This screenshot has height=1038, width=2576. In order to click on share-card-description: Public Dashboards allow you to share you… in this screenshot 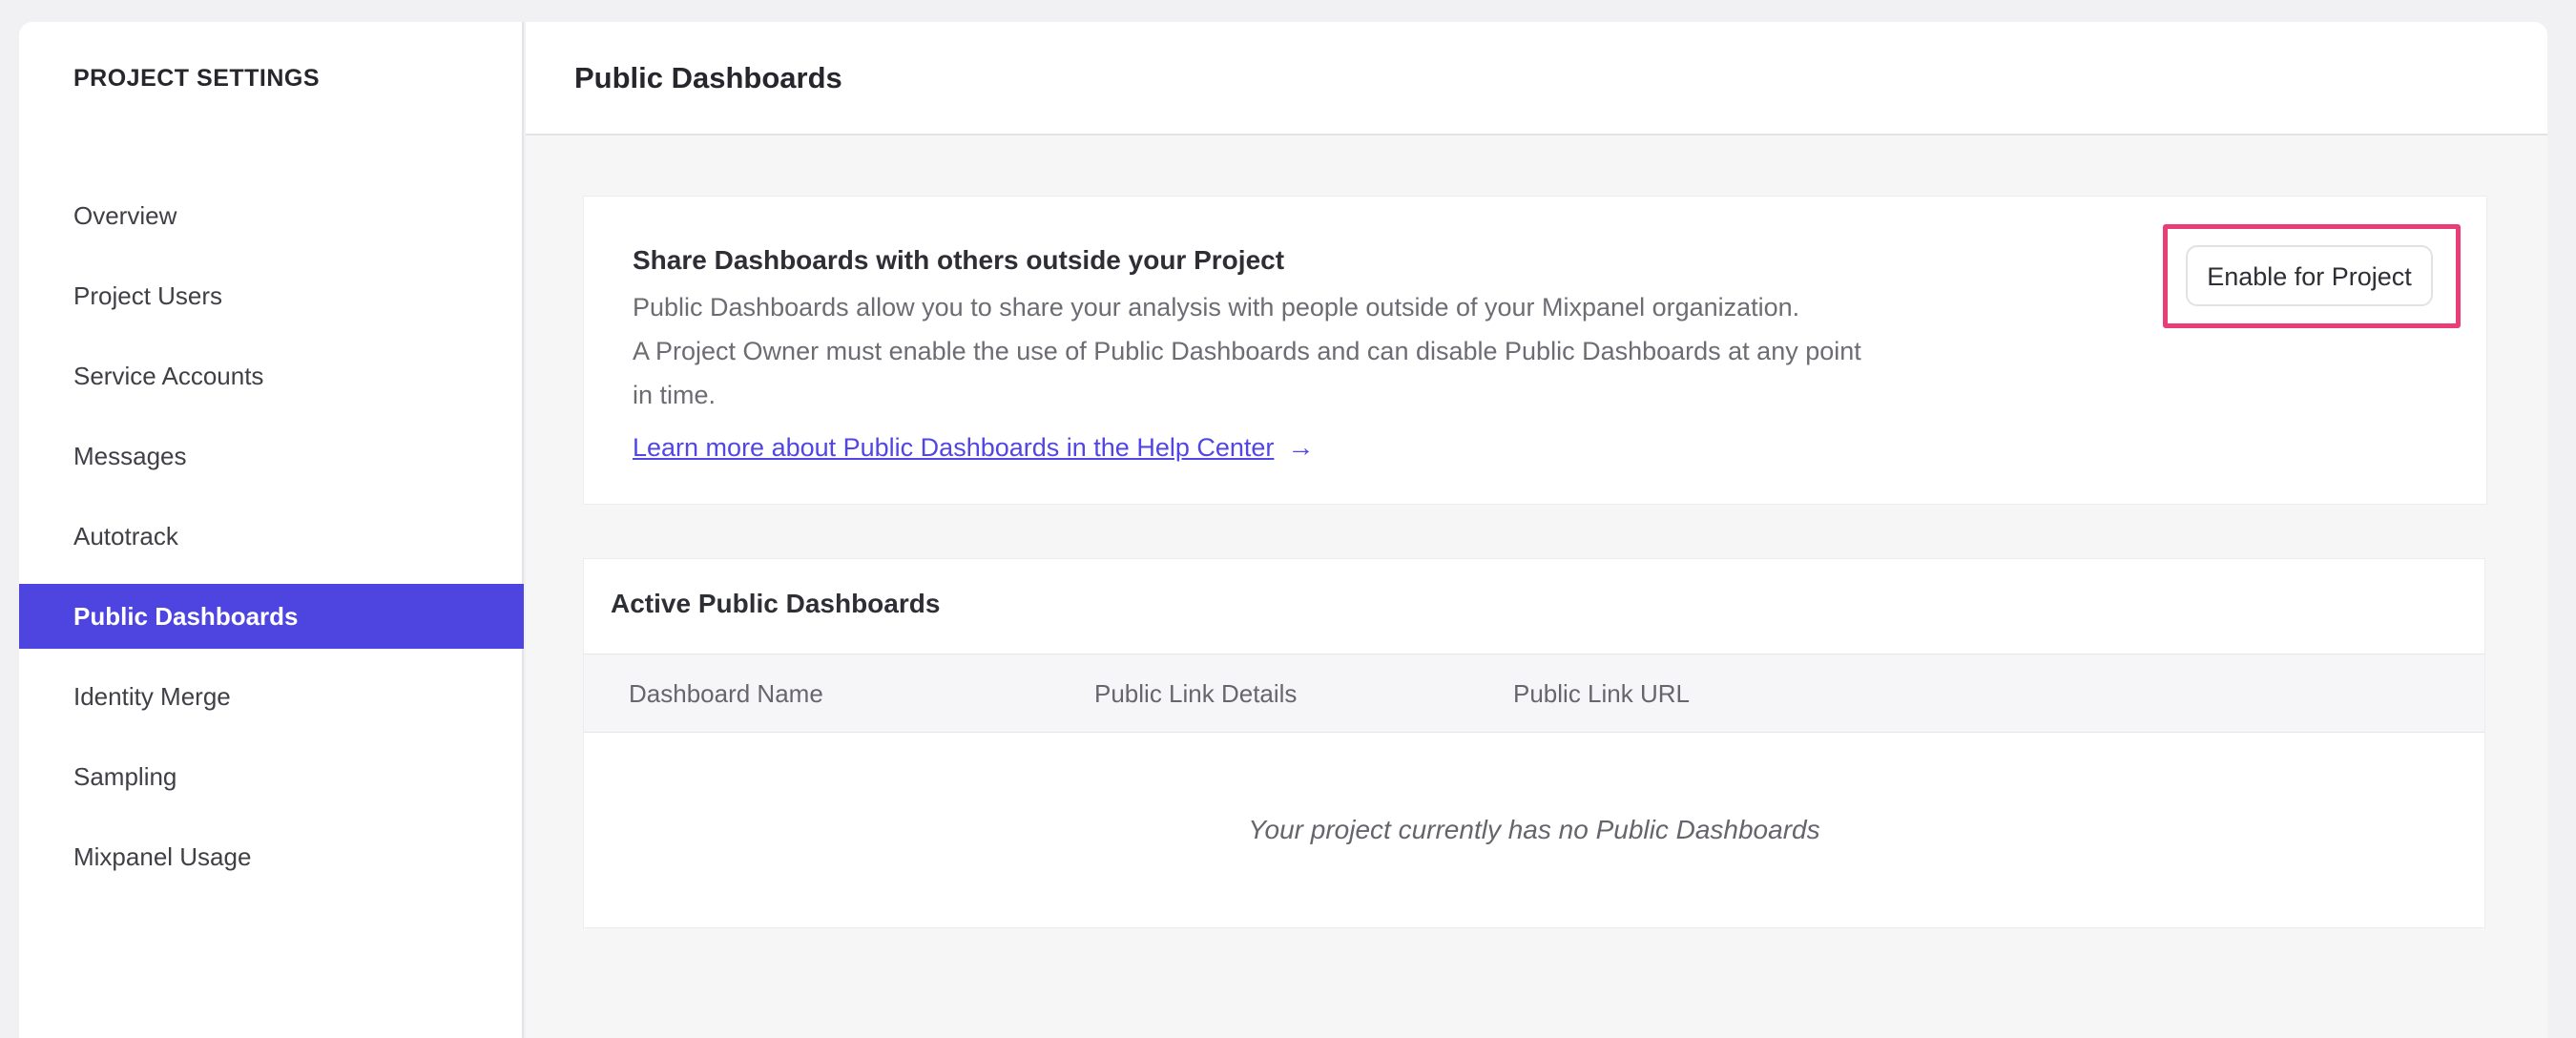, I will do `click(1260, 351)`.